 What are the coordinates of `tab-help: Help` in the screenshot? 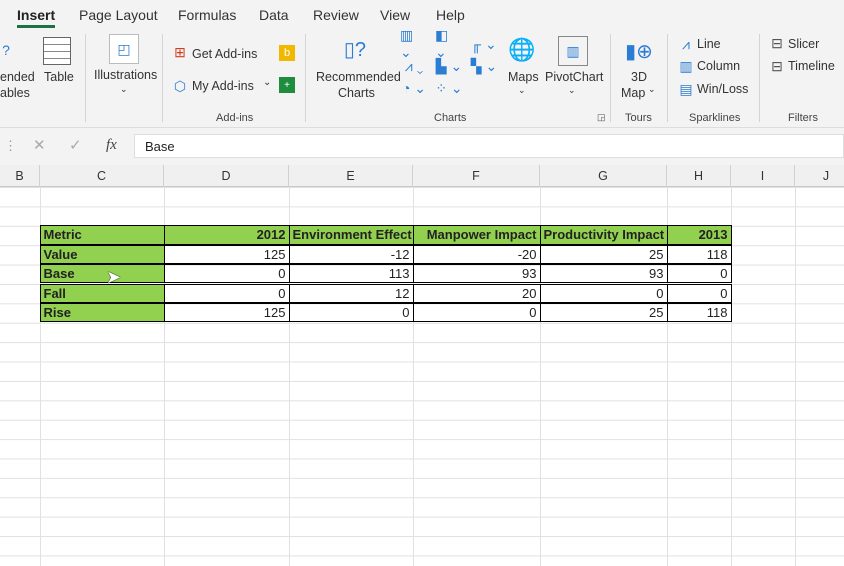 It's located at (450, 15).